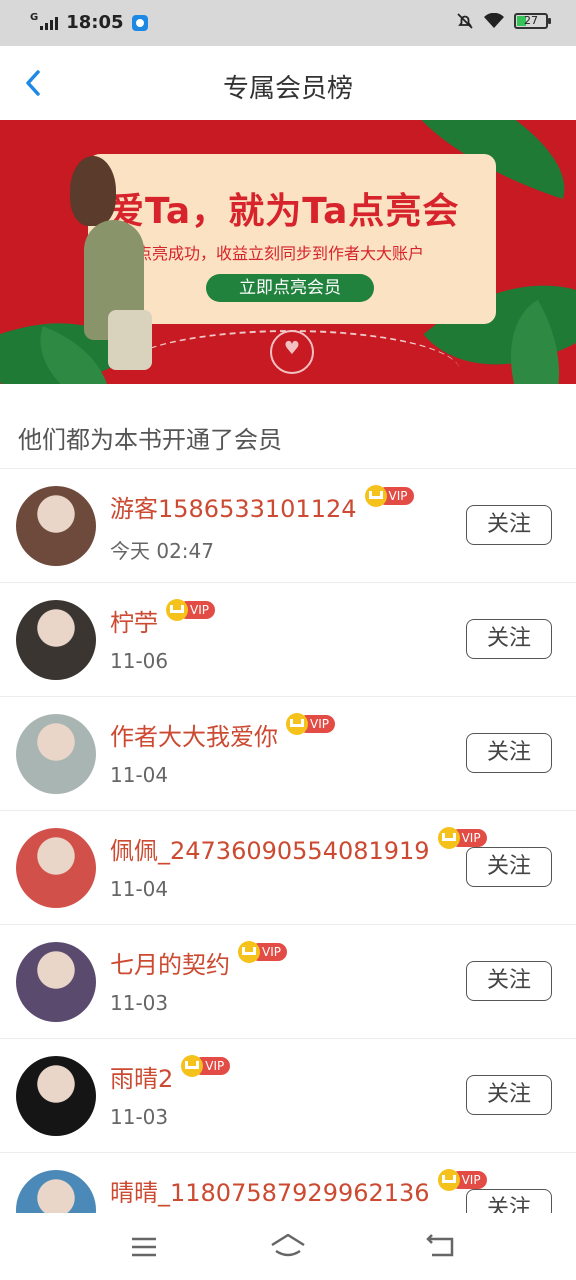 This screenshot has height=1280, width=576. I want to click on members-section-header: 他们都为本书开通了会员, so click(288, 426).